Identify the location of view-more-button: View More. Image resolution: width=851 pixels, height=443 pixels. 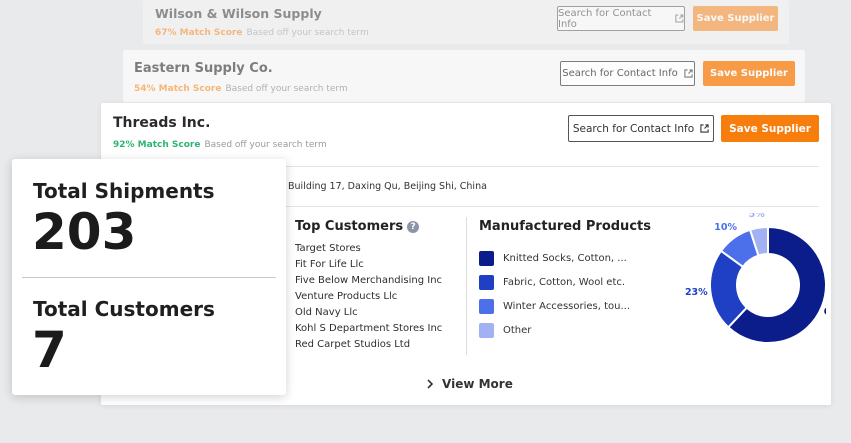
(469, 384).